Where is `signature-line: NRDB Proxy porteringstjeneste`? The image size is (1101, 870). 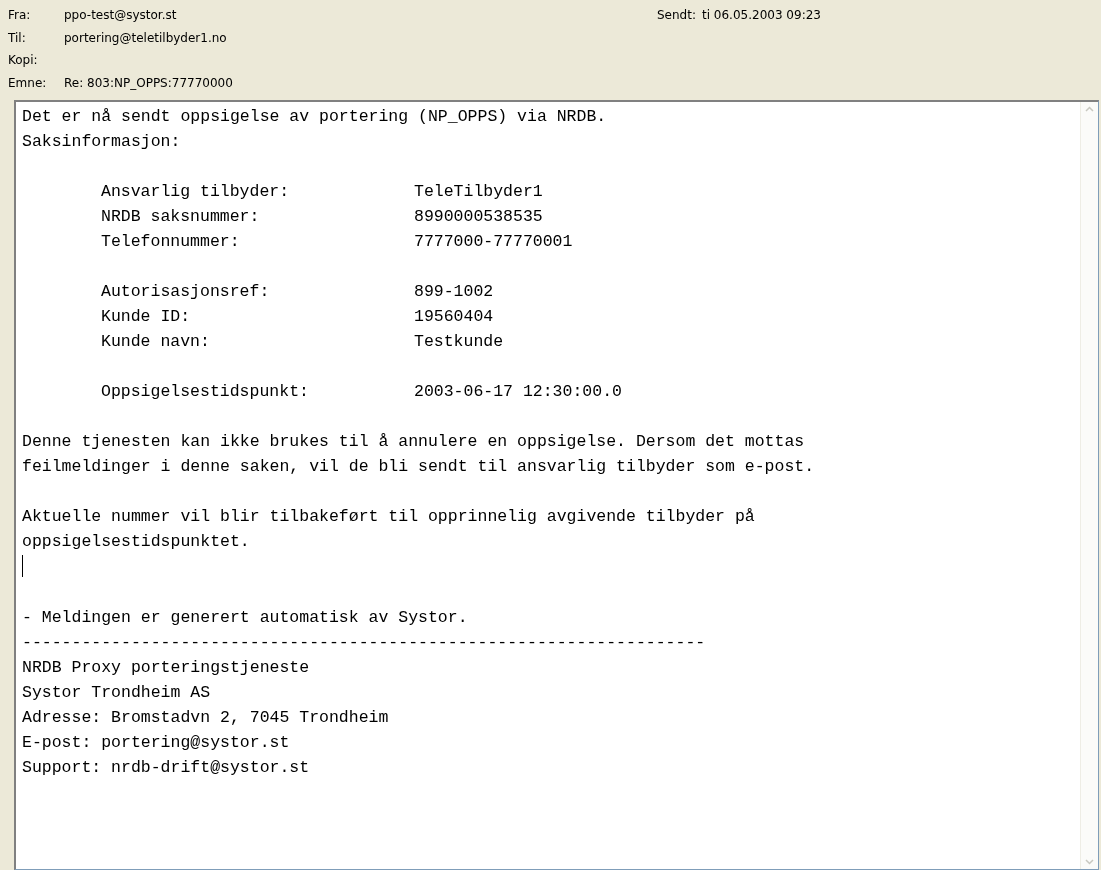 signature-line: NRDB Proxy porteringstjeneste is located at coordinates (166, 667).